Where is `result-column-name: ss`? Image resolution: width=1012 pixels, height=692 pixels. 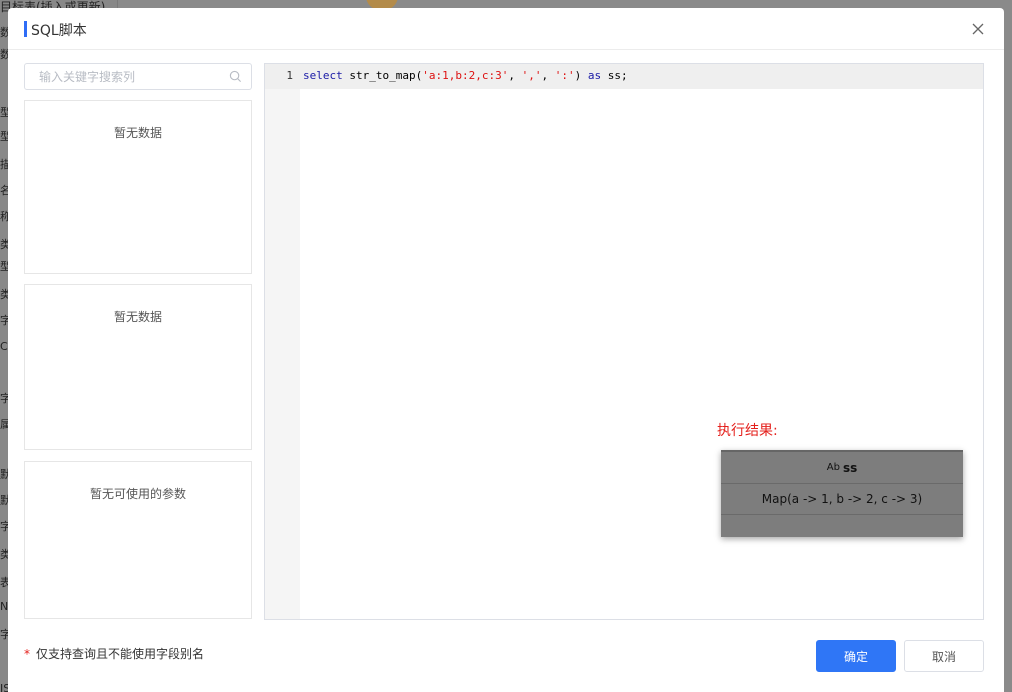
result-column-name: ss is located at coordinates (850, 467).